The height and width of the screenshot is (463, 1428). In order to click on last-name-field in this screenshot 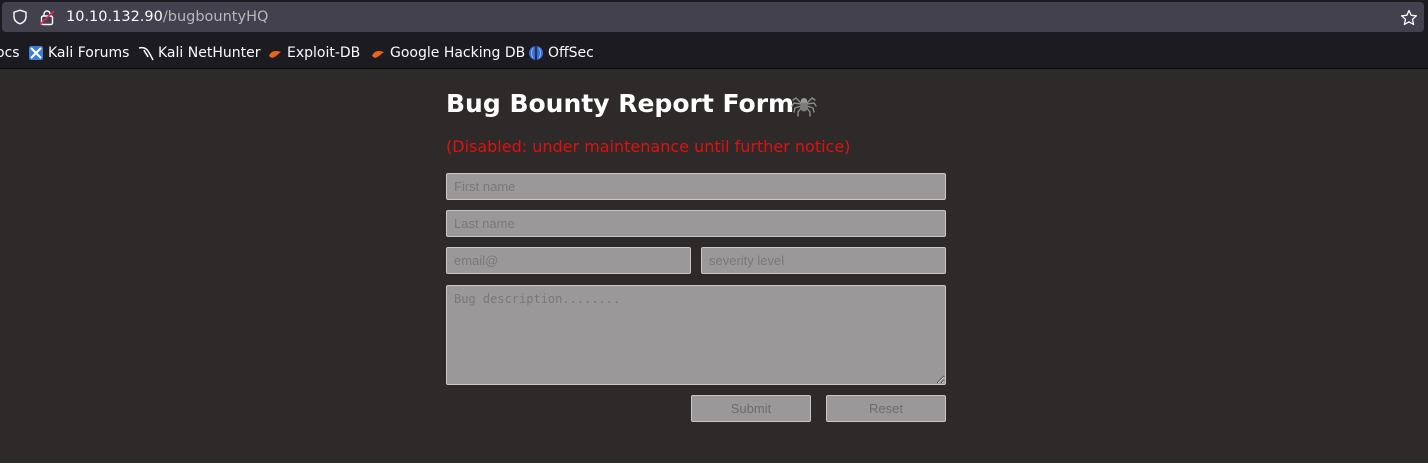, I will do `click(696, 223)`.